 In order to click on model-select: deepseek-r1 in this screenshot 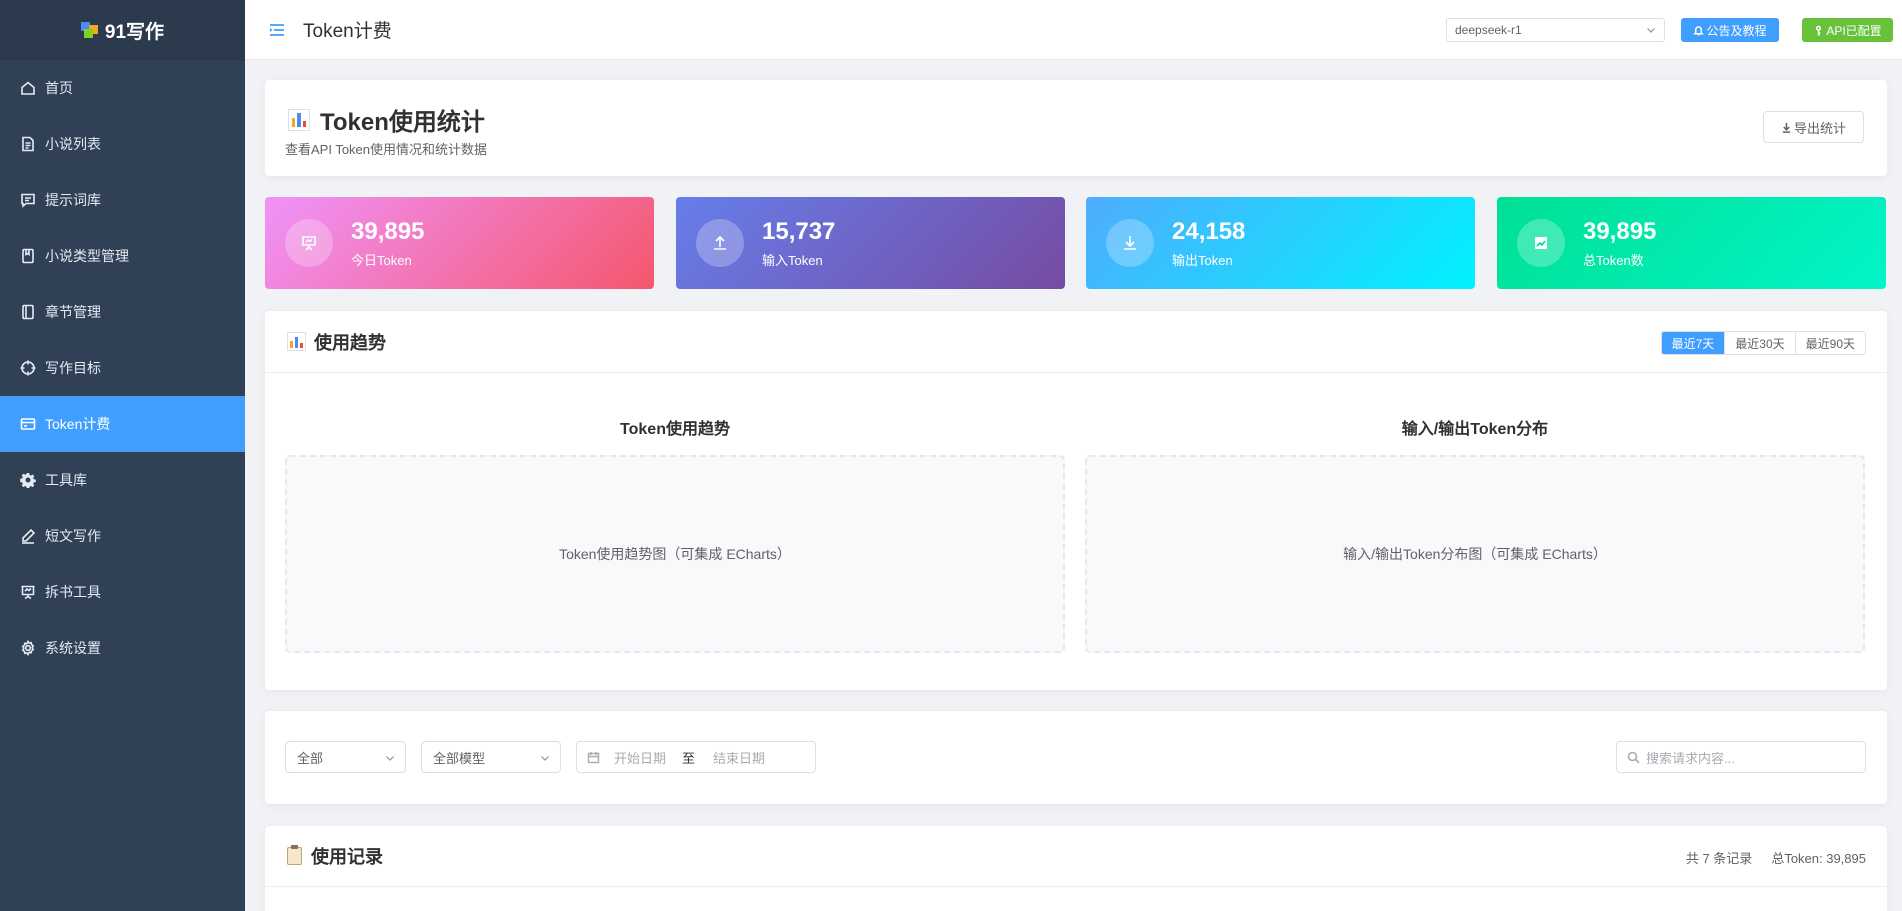, I will do `click(1555, 30)`.